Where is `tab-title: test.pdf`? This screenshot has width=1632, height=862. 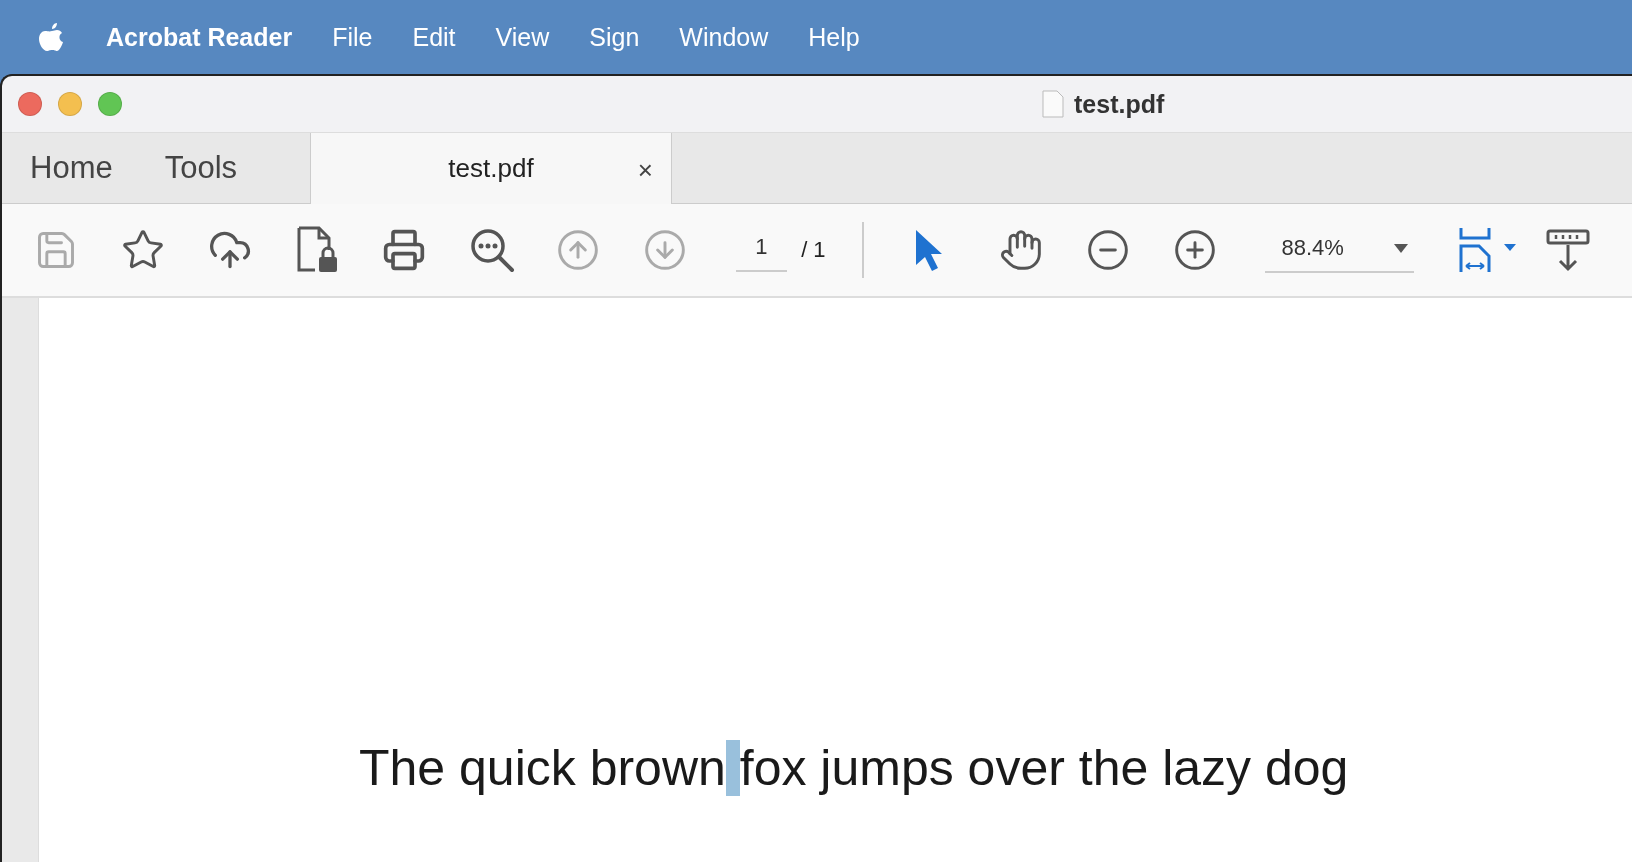
tab-title: test.pdf is located at coordinates (491, 168).